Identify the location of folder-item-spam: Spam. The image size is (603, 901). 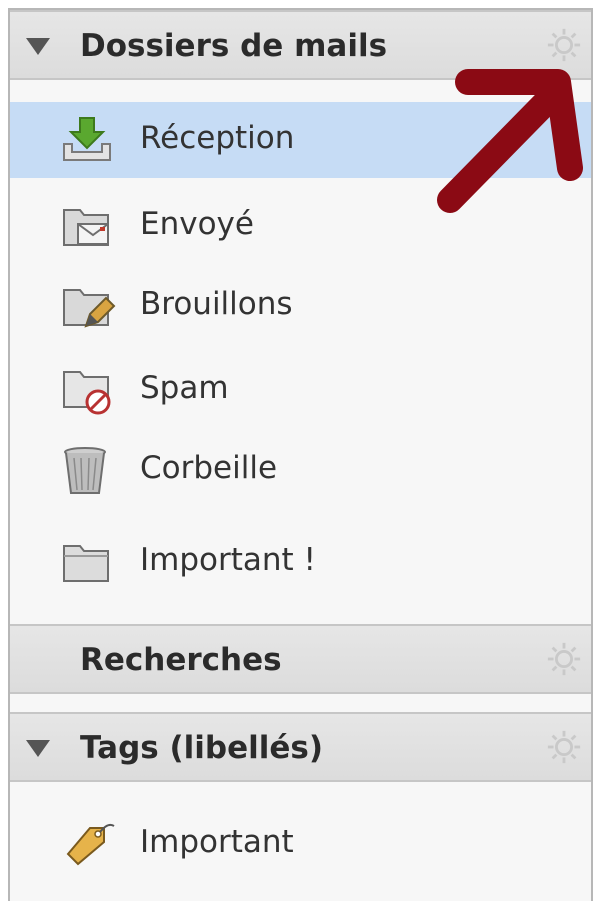
(300, 390).